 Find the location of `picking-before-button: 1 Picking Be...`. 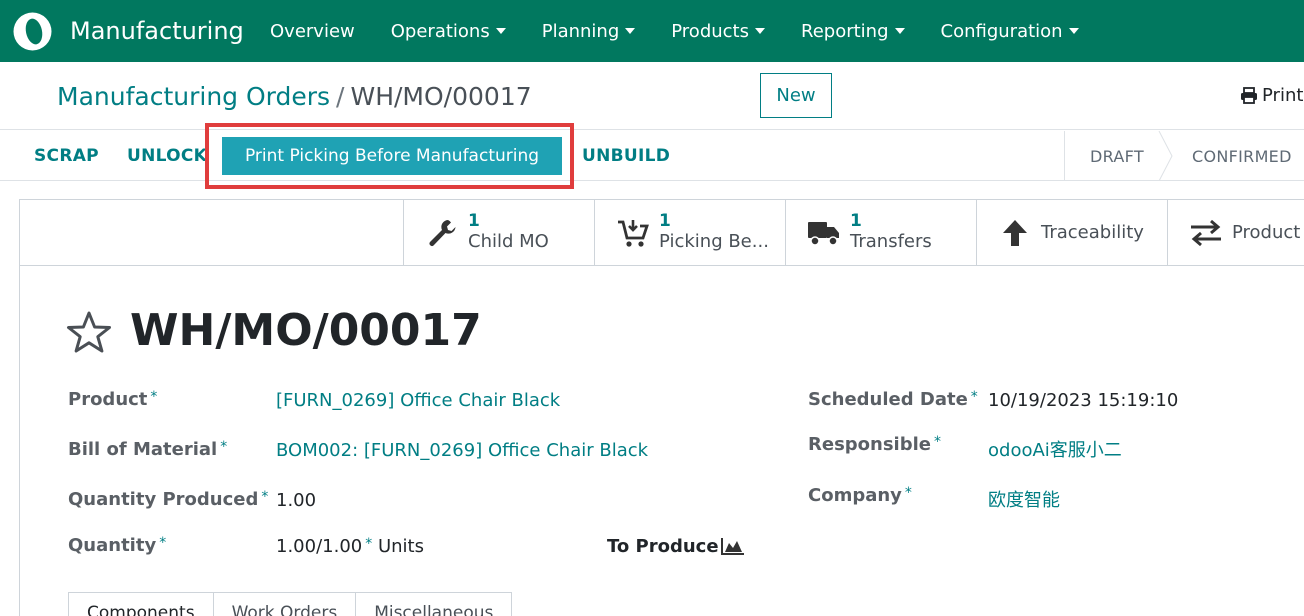

picking-before-button: 1 Picking Be... is located at coordinates (689, 232).